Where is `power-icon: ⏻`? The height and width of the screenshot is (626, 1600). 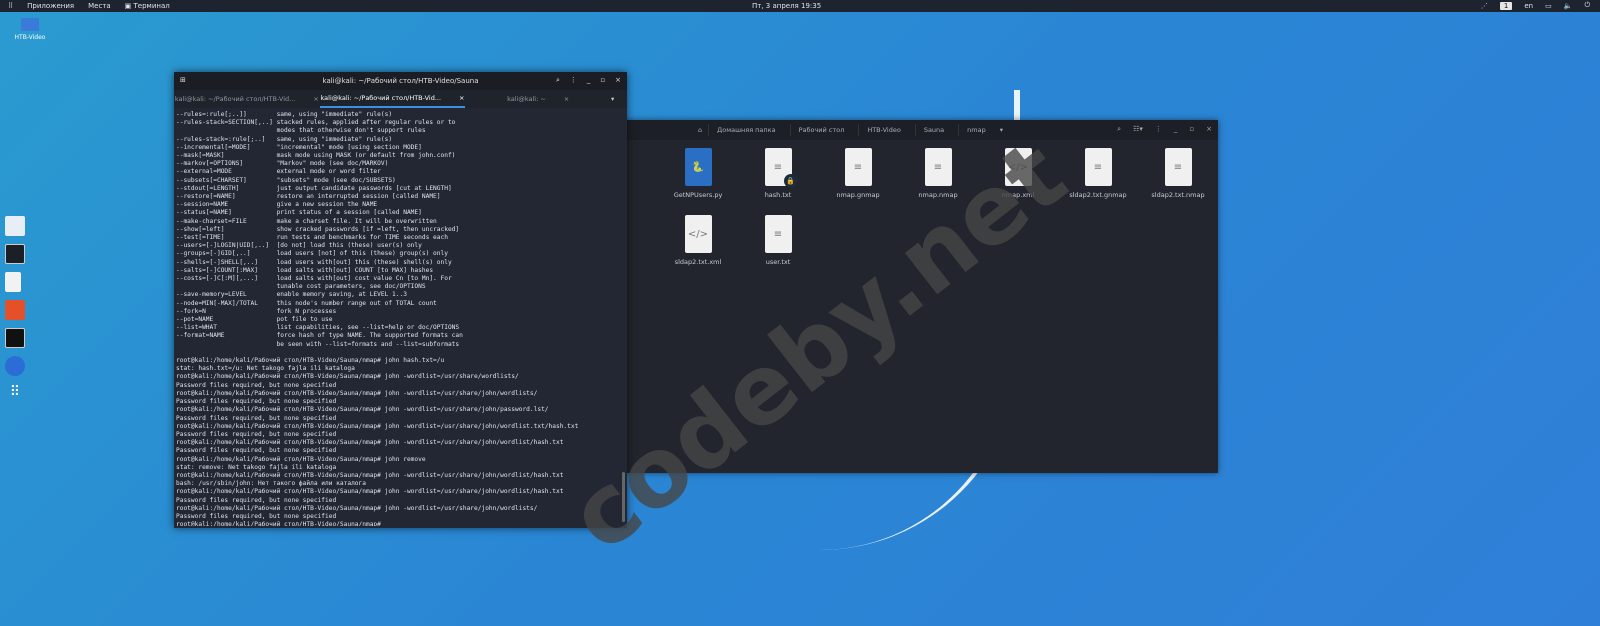 power-icon: ⏻ is located at coordinates (1587, 5).